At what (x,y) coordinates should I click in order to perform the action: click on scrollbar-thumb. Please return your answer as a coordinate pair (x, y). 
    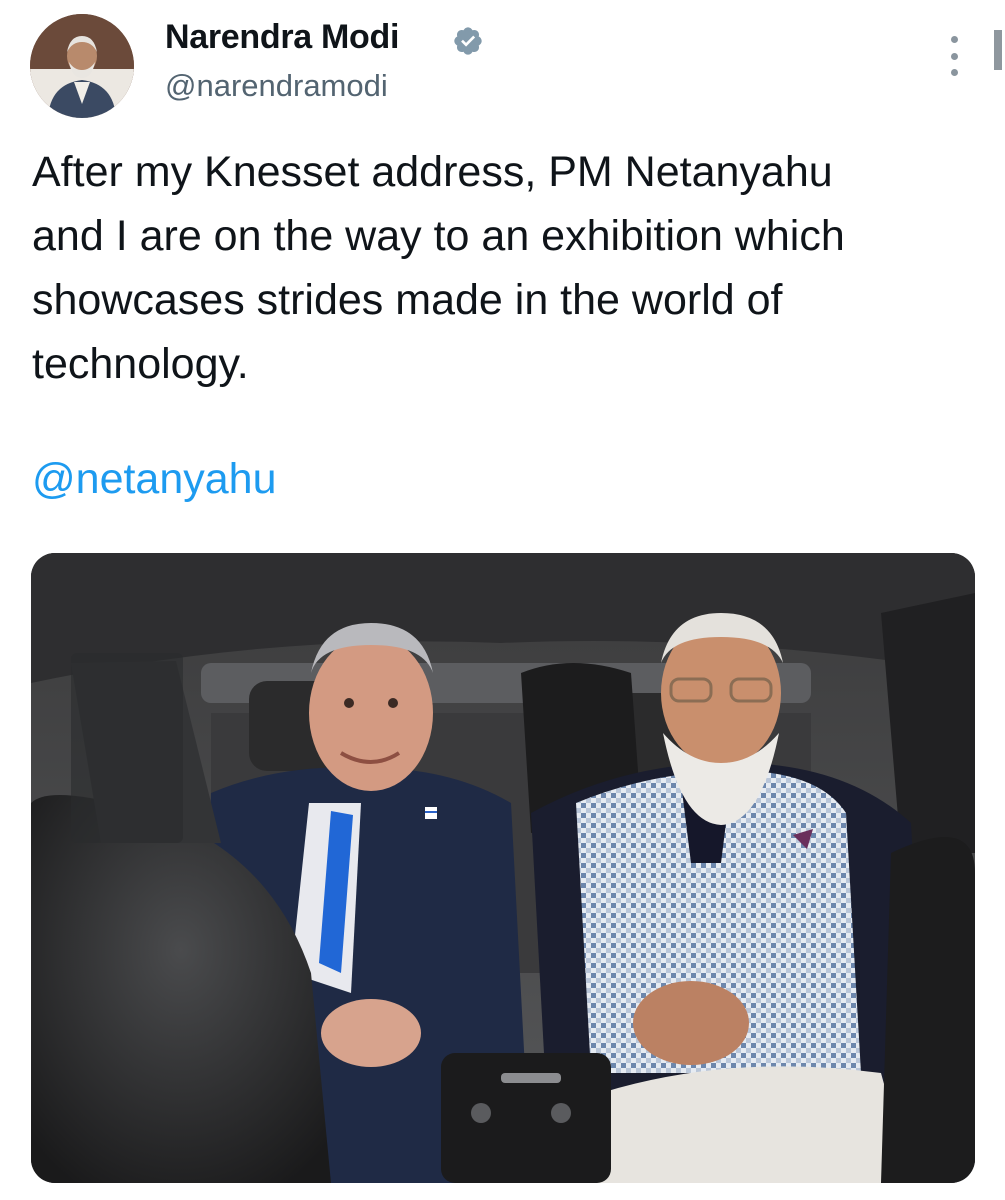
    Looking at the image, I should click on (998, 50).